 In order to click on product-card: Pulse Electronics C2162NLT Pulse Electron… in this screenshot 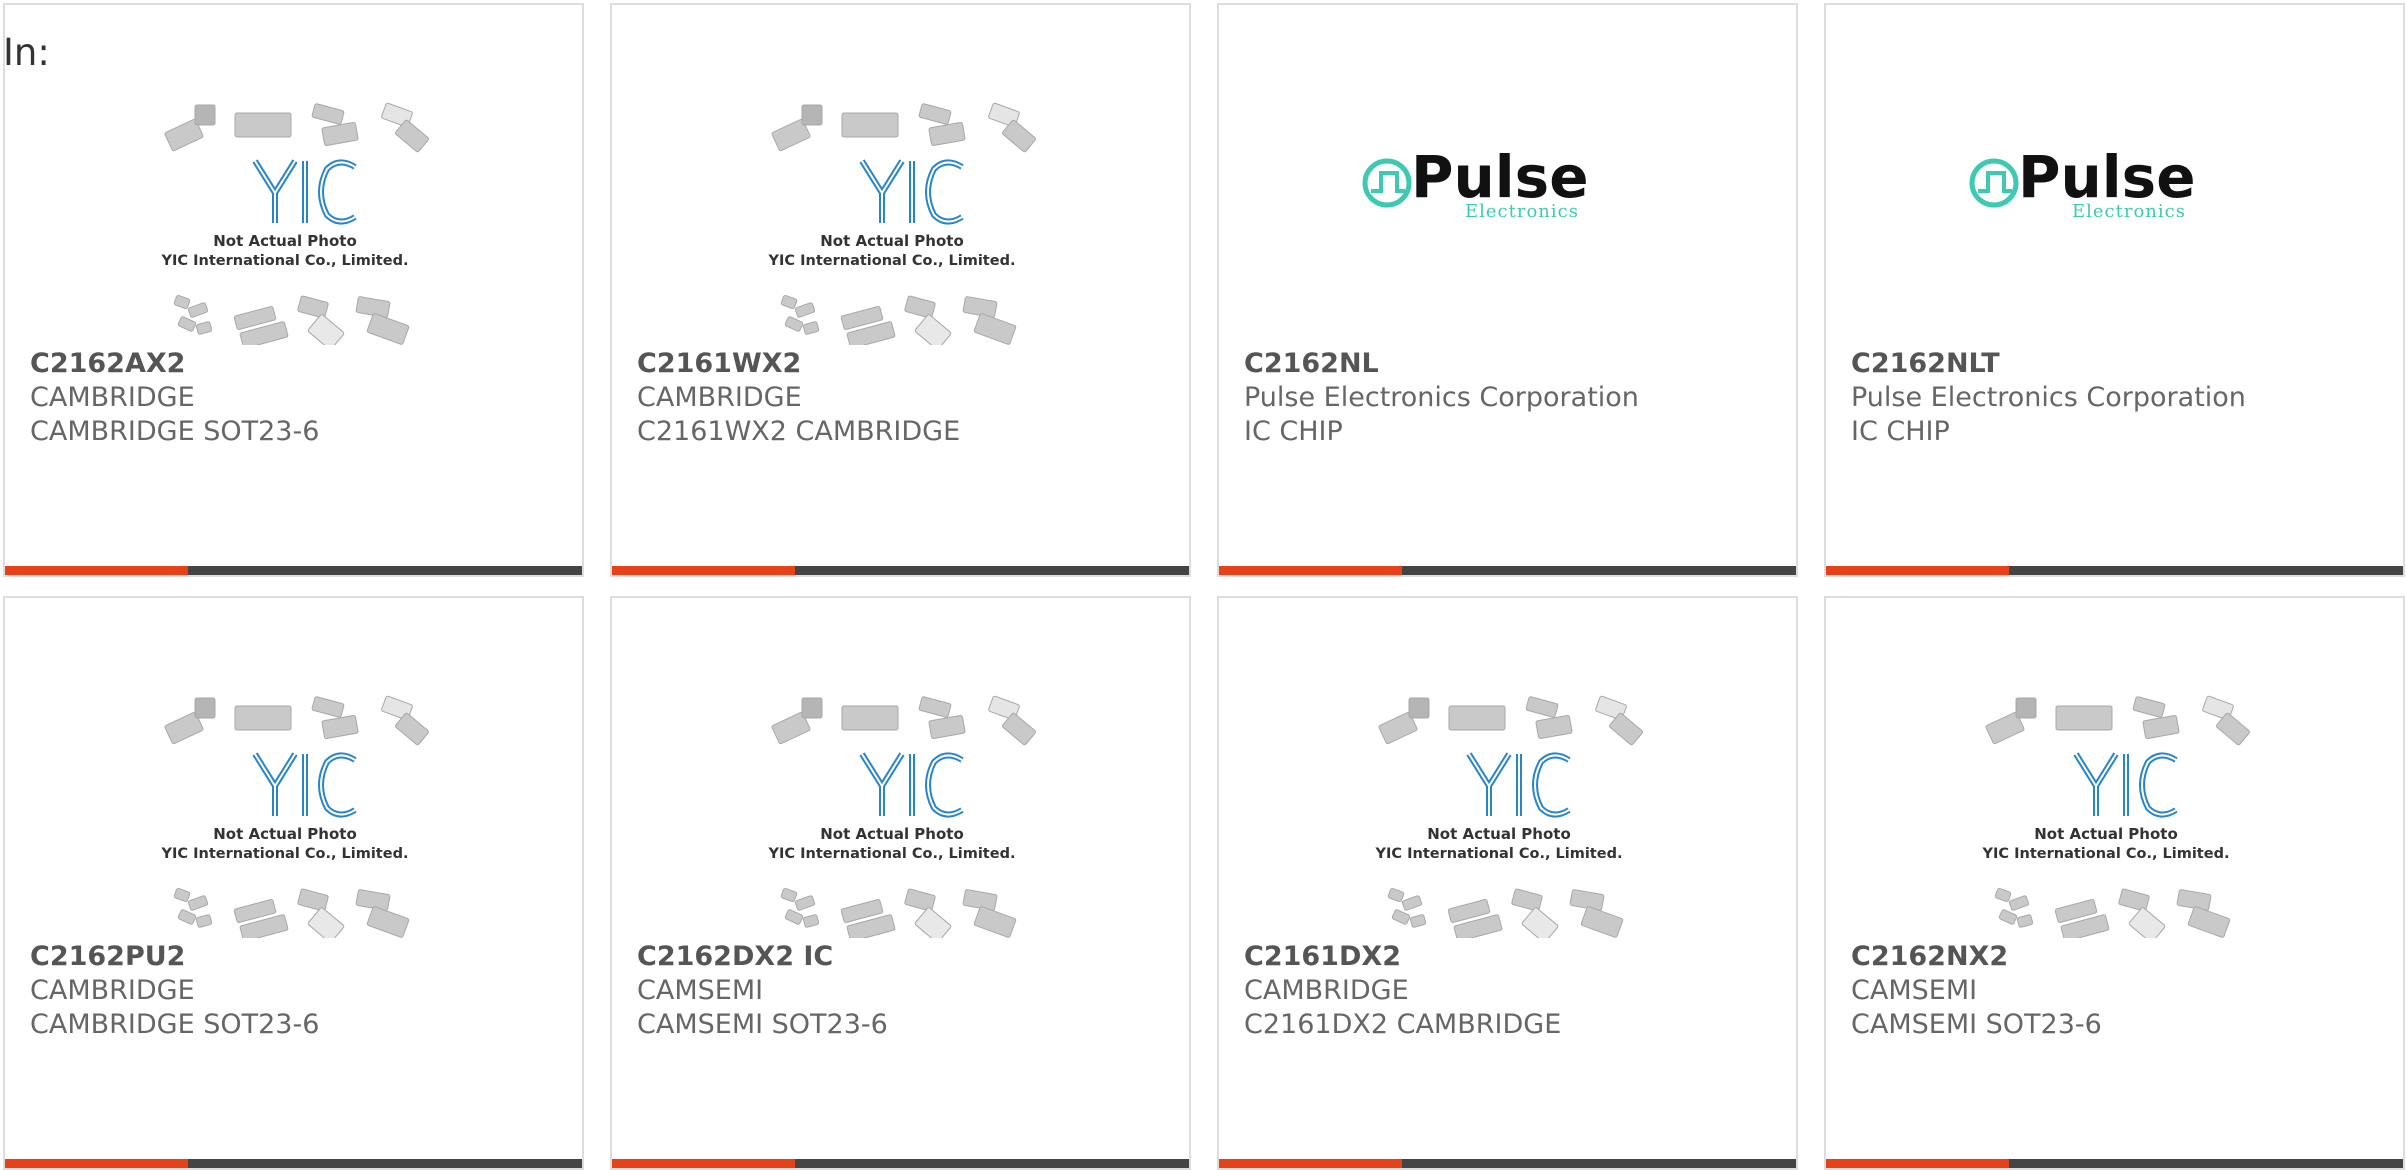, I will do `click(2114, 290)`.